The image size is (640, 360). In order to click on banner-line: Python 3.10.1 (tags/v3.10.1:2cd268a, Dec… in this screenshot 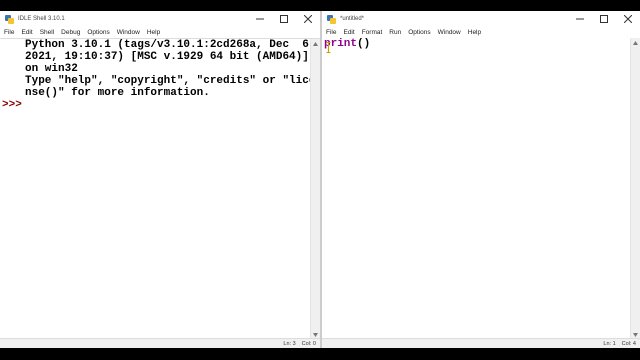, I will do `click(167, 45)`.